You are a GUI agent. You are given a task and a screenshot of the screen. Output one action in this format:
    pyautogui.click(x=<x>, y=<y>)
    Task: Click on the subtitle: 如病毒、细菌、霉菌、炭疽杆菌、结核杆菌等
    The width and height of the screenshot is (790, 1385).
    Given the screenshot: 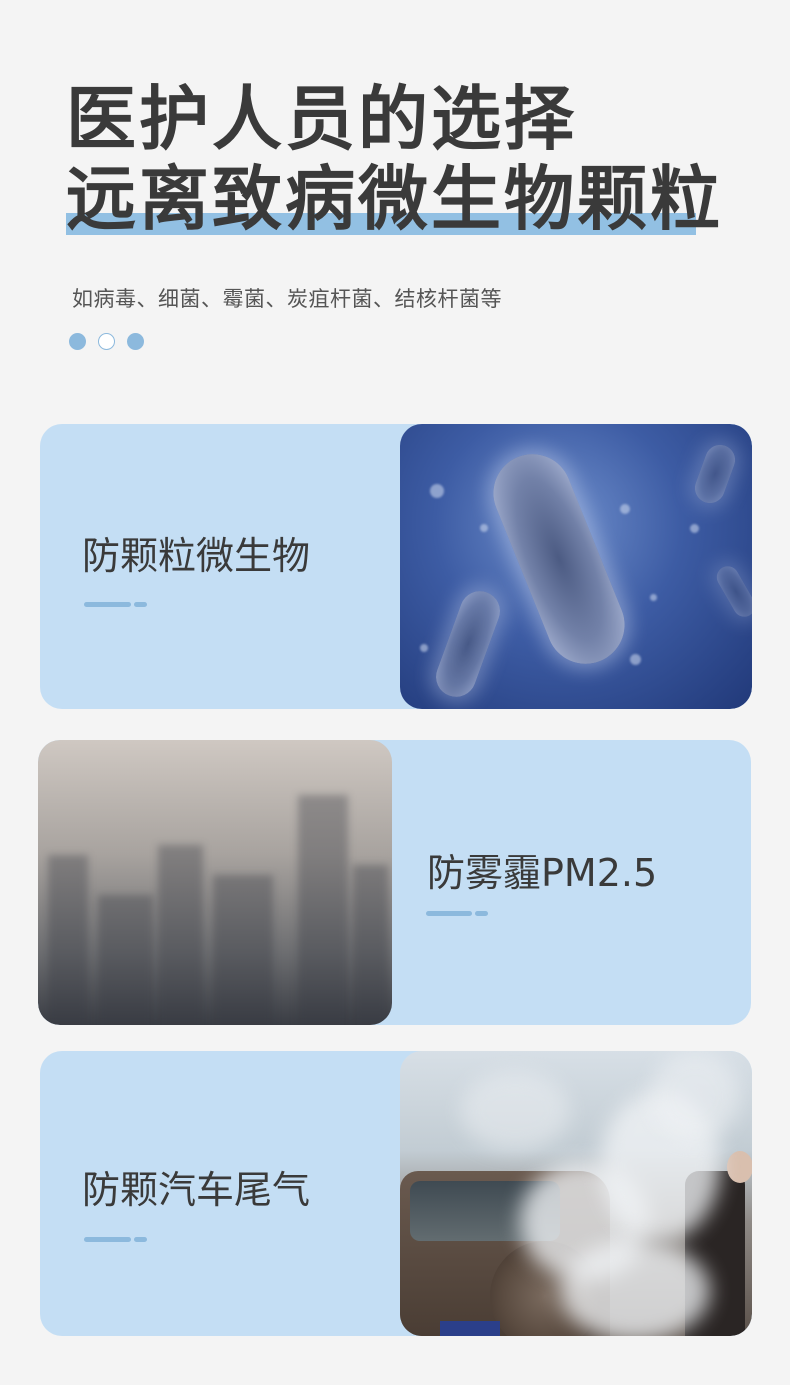 What is the action you would take?
    pyautogui.click(x=287, y=299)
    